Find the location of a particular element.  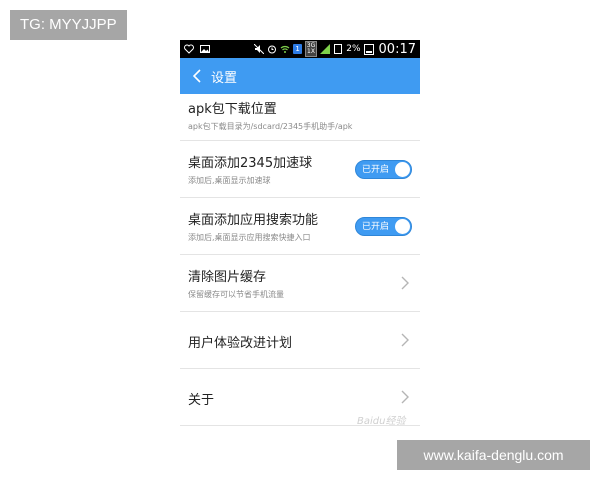

setting-speed-ball: 桌面添加2345加速球 添加后,桌面显示加速球 已开启 is located at coordinates (300, 169).